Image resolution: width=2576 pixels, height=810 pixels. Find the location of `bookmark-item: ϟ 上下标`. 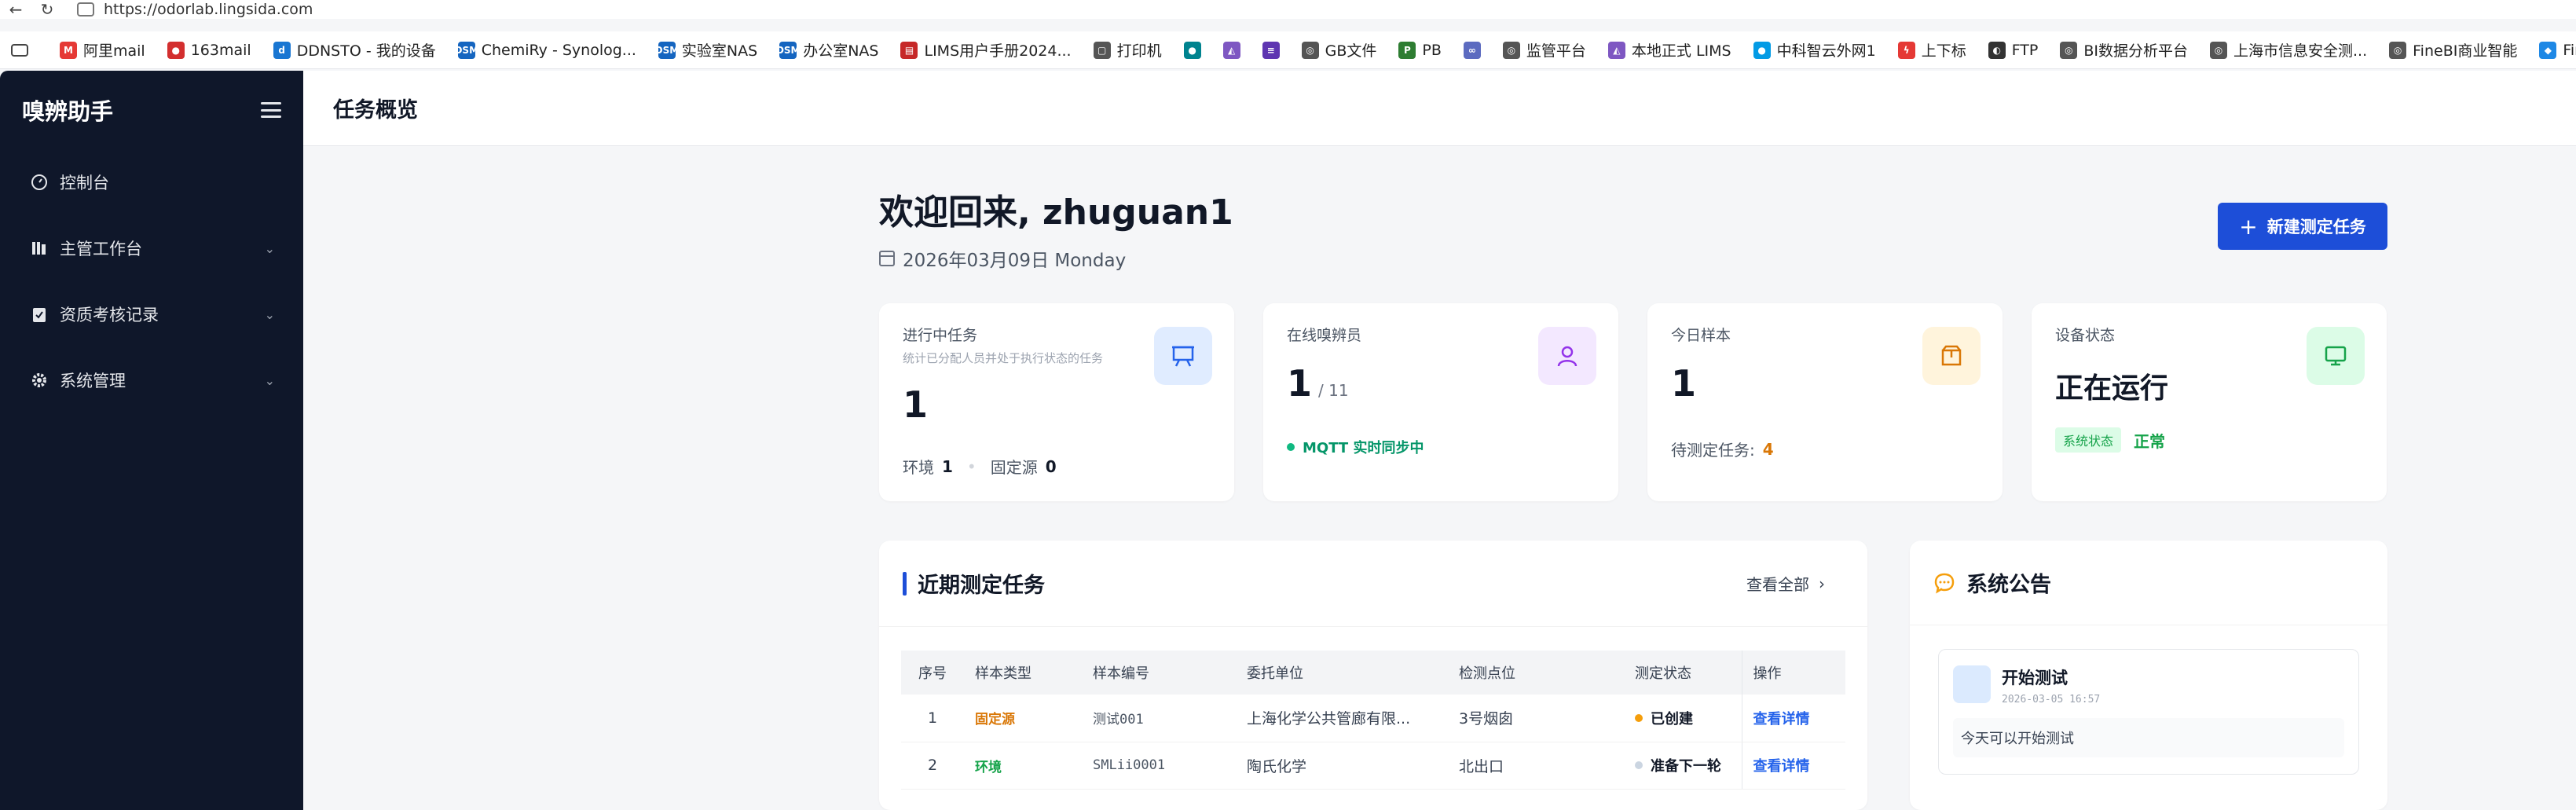

bookmark-item: ϟ 上下标 is located at coordinates (1932, 49).